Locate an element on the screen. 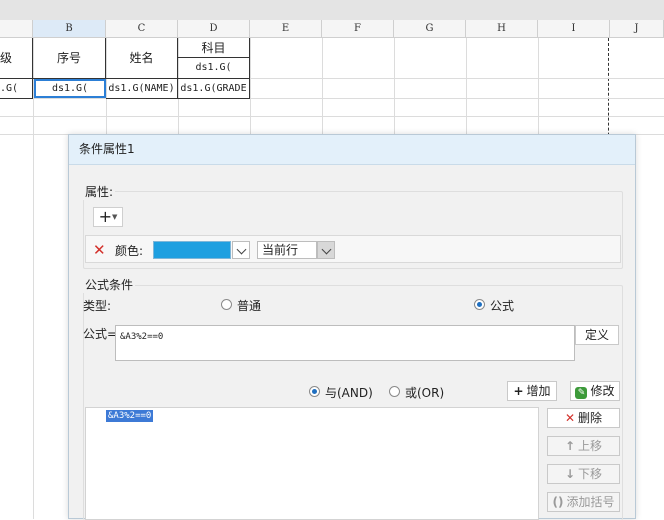 The height and width of the screenshot is (520, 664). move-down-button: ↓ 下移 is located at coordinates (583, 474).